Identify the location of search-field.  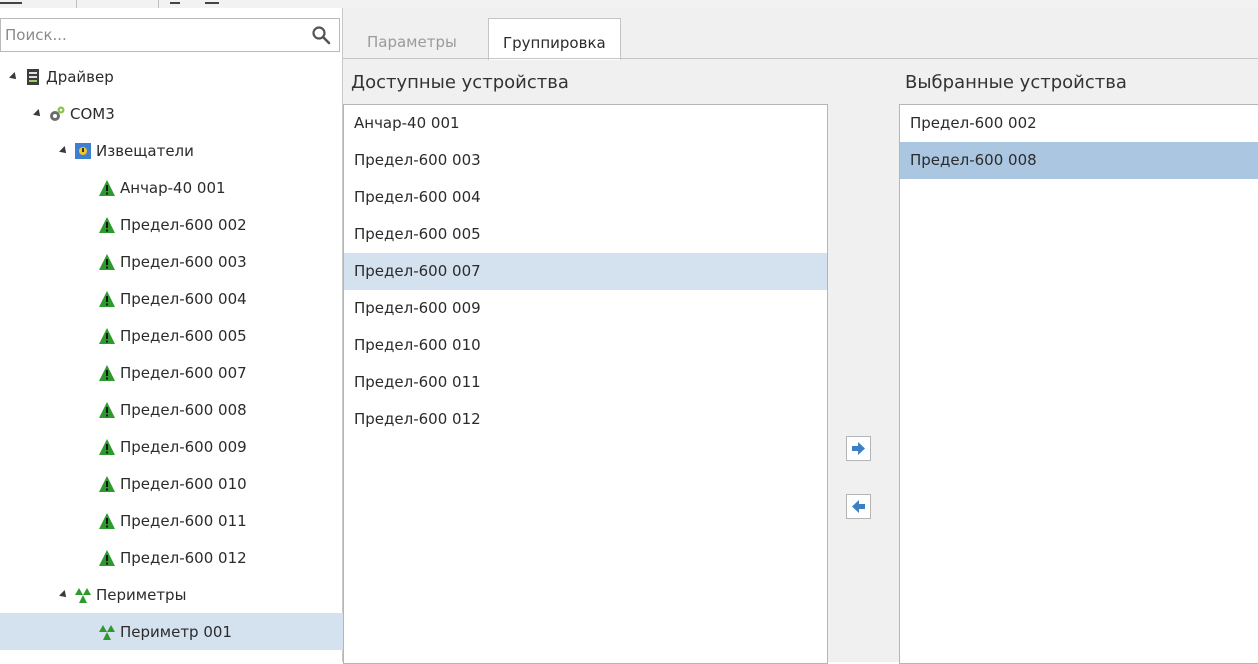
(170, 35).